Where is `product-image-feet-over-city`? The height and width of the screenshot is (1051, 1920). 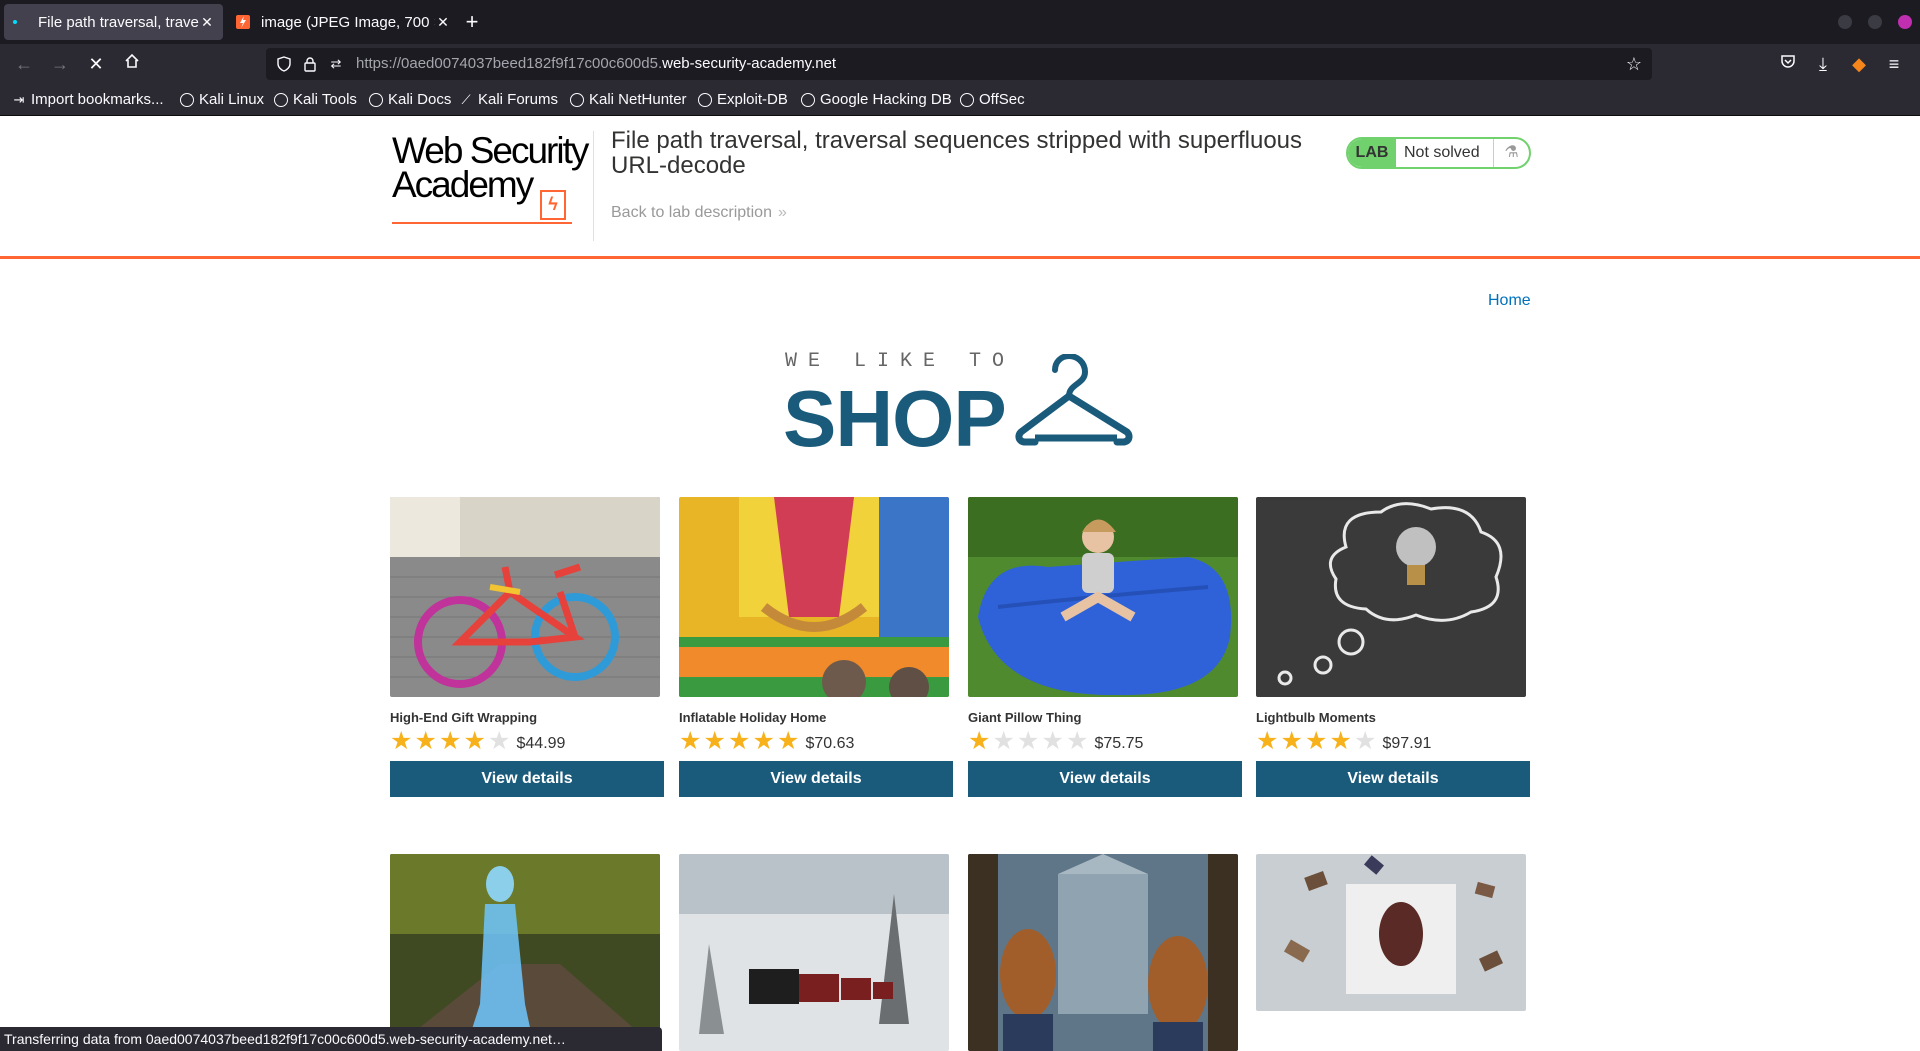
product-image-feet-over-city is located at coordinates (1103, 952).